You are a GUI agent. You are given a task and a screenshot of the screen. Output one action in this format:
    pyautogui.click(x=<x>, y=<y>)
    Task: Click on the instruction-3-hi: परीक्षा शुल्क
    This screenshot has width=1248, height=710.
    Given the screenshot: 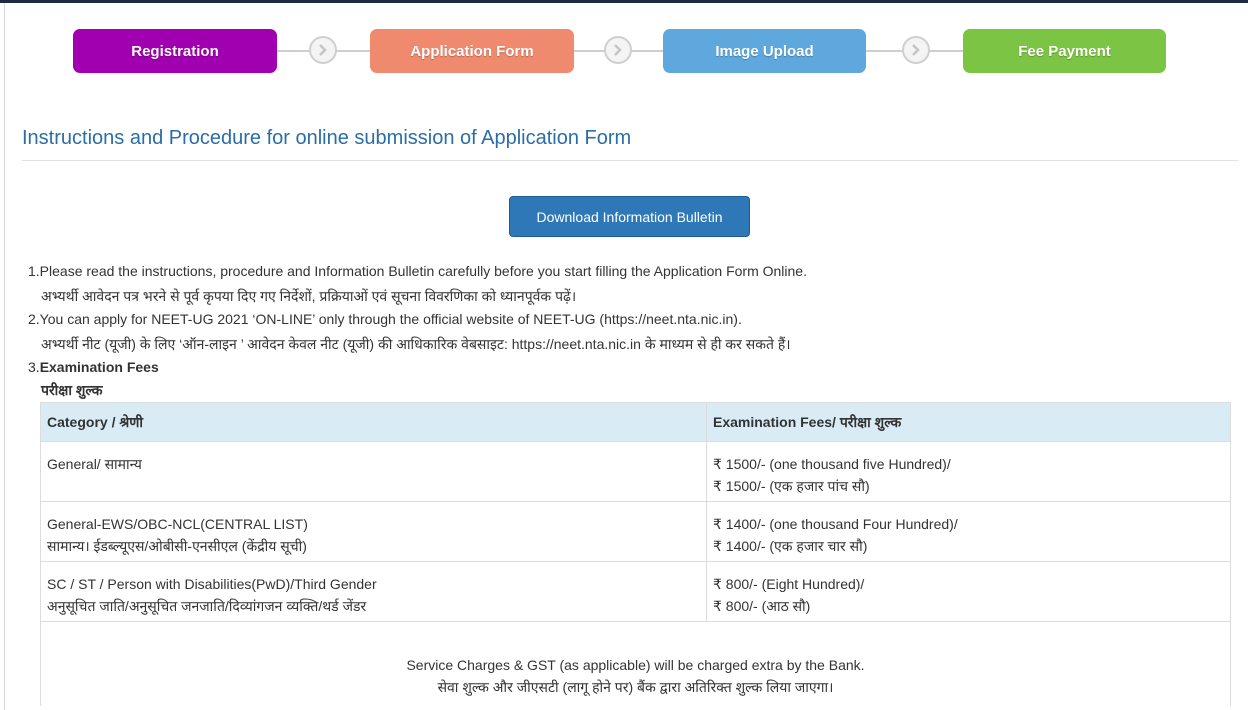 What is the action you would take?
    pyautogui.click(x=72, y=390)
    